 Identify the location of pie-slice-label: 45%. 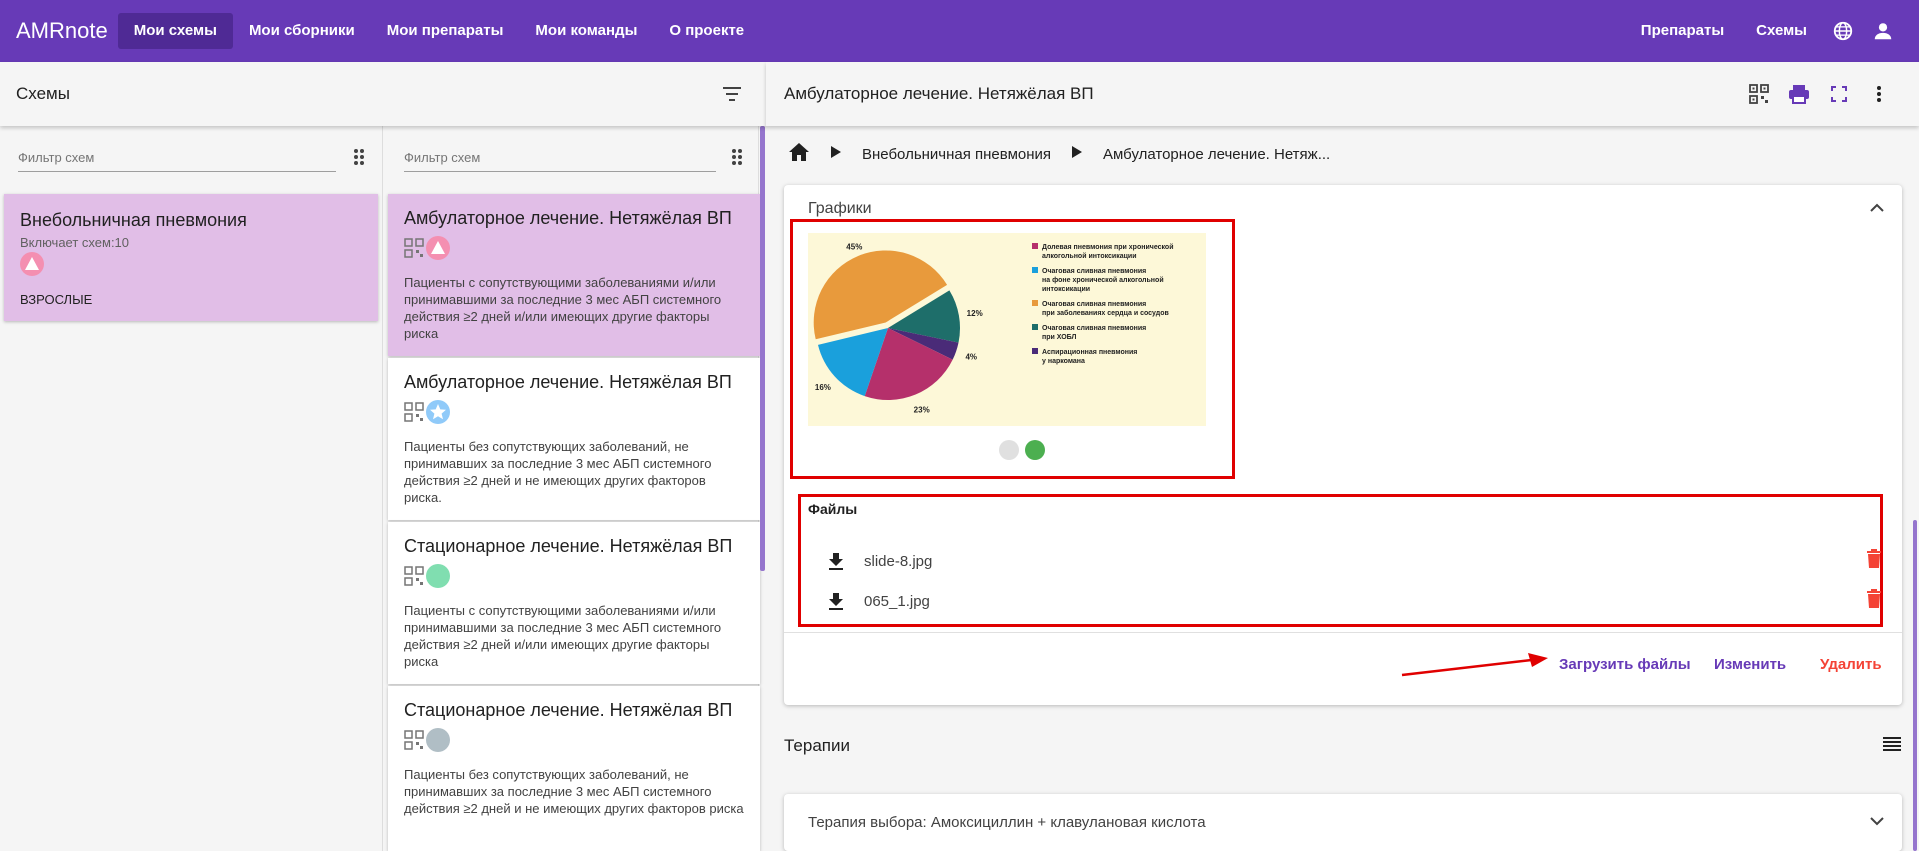
(854, 247).